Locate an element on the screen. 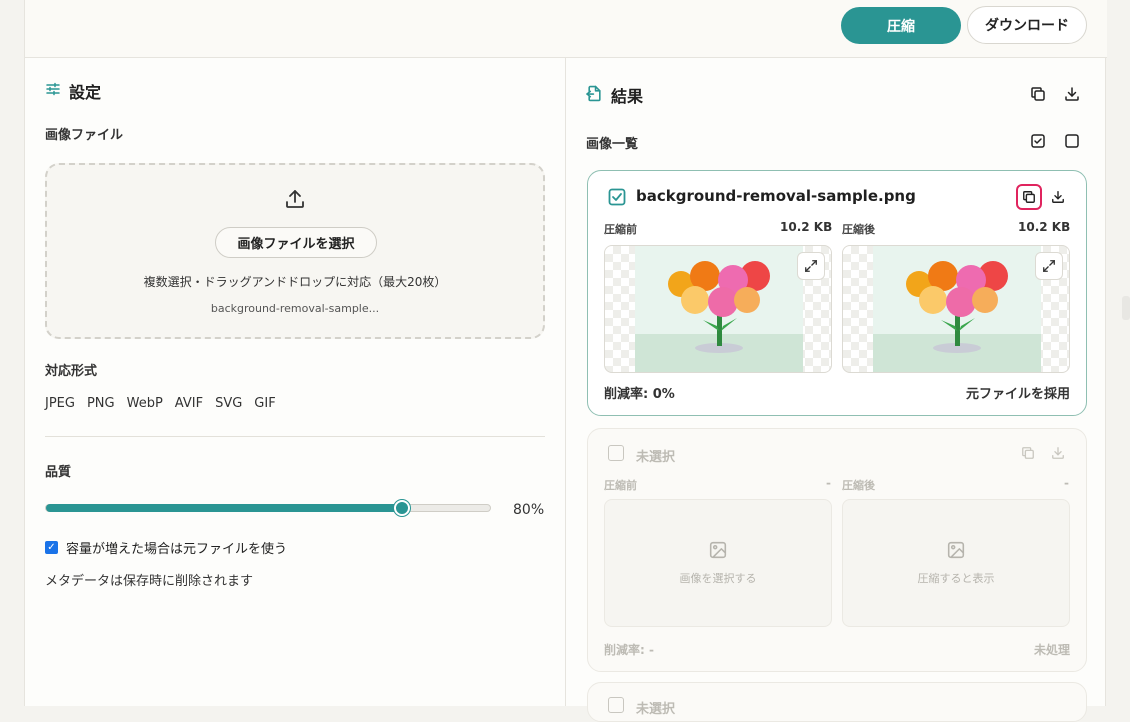  fallback-label: 容量が増えた場合は元ファイルを使う is located at coordinates (177, 549).